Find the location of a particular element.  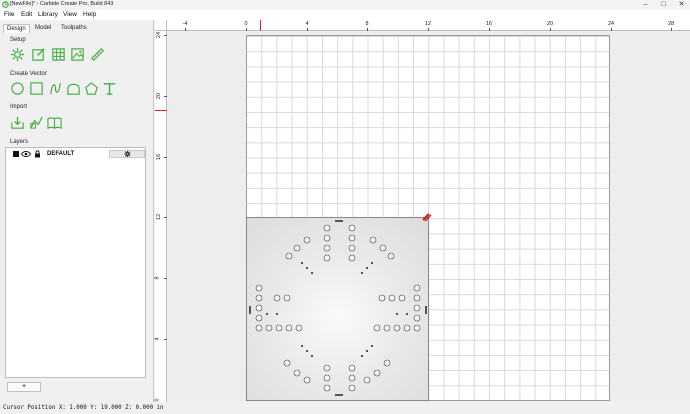

setup-title: Setup is located at coordinates (18, 40).